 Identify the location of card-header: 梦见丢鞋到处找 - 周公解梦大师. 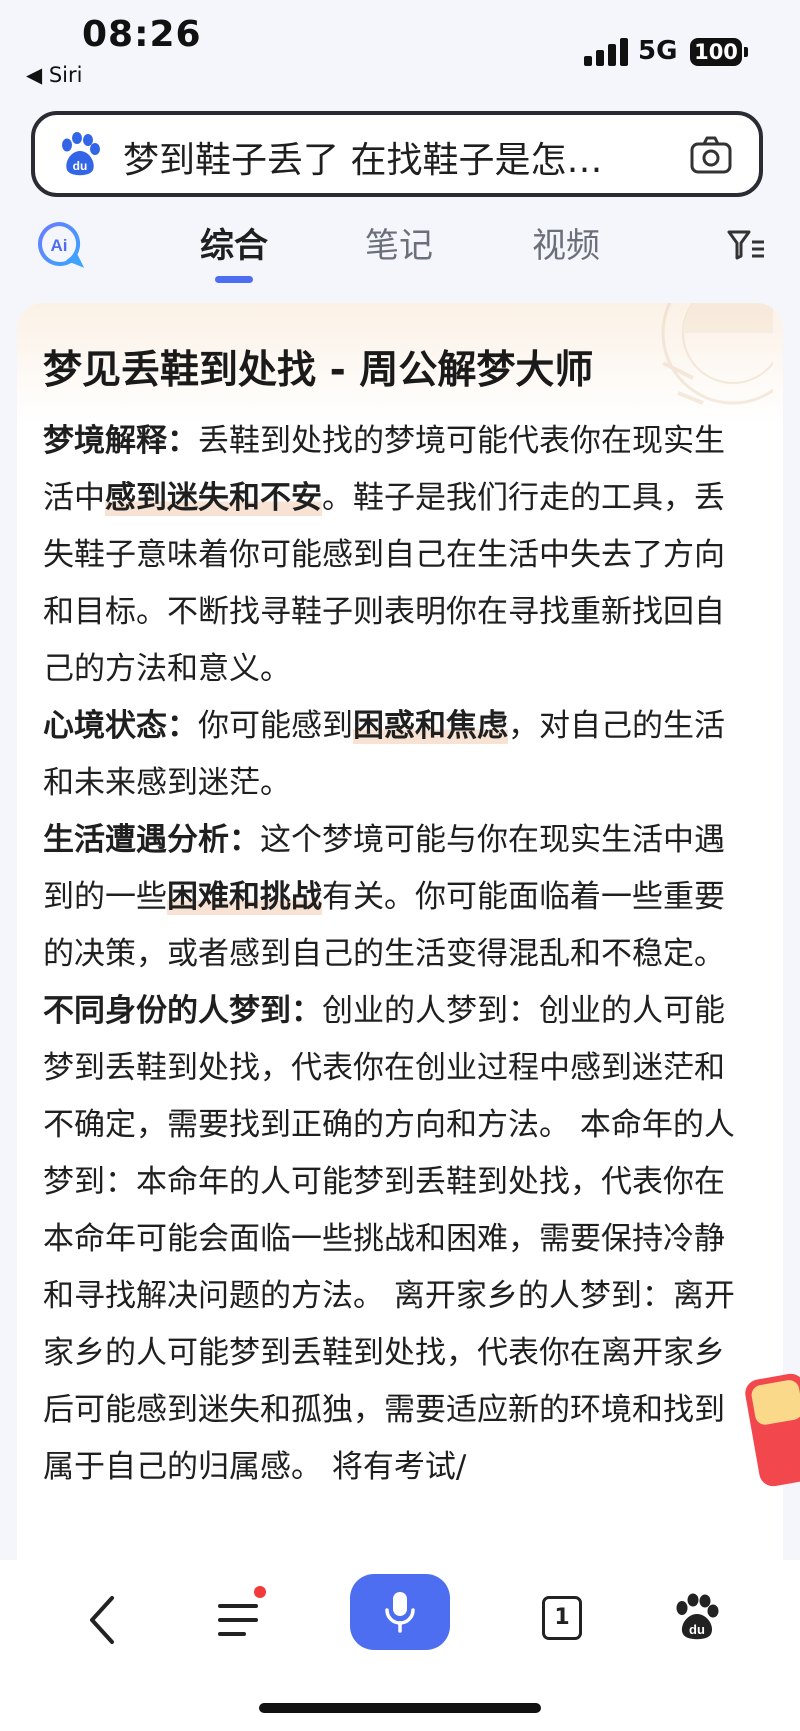
(400, 363).